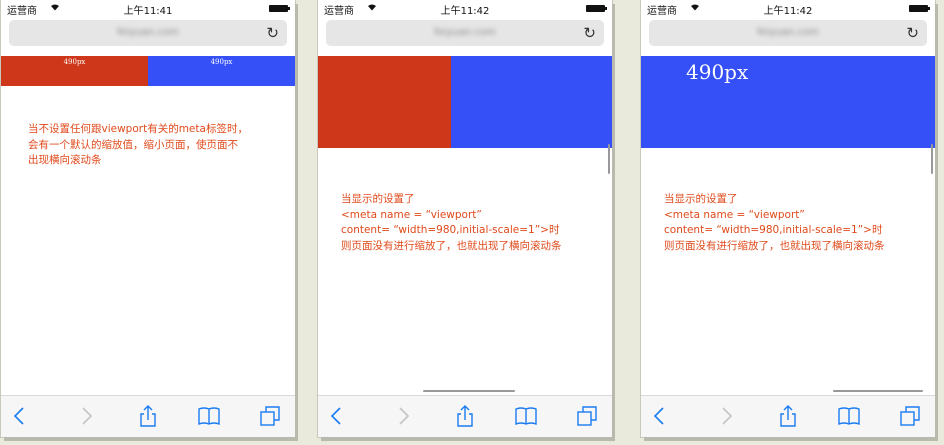 This screenshot has height=445, width=944. Describe the element at coordinates (384, 102) in the screenshot. I see `red-block` at that location.